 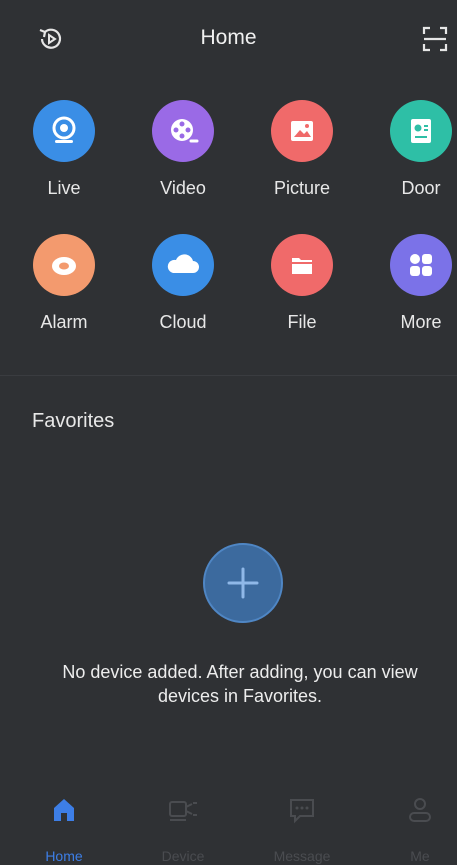 What do you see at coordinates (302, 322) in the screenshot?
I see `app-label: File` at bounding box center [302, 322].